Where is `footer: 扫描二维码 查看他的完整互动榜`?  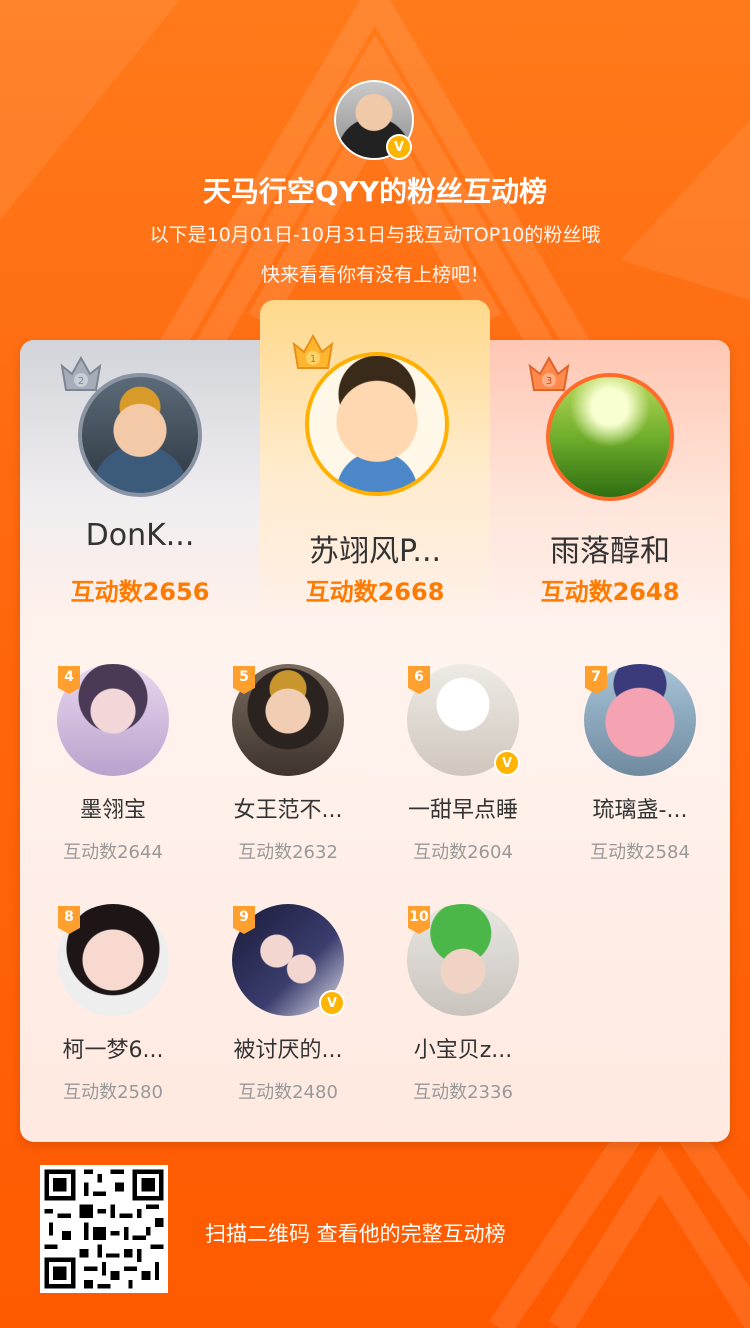 footer: 扫描二维码 查看他的完整互动榜 is located at coordinates (375, 1239).